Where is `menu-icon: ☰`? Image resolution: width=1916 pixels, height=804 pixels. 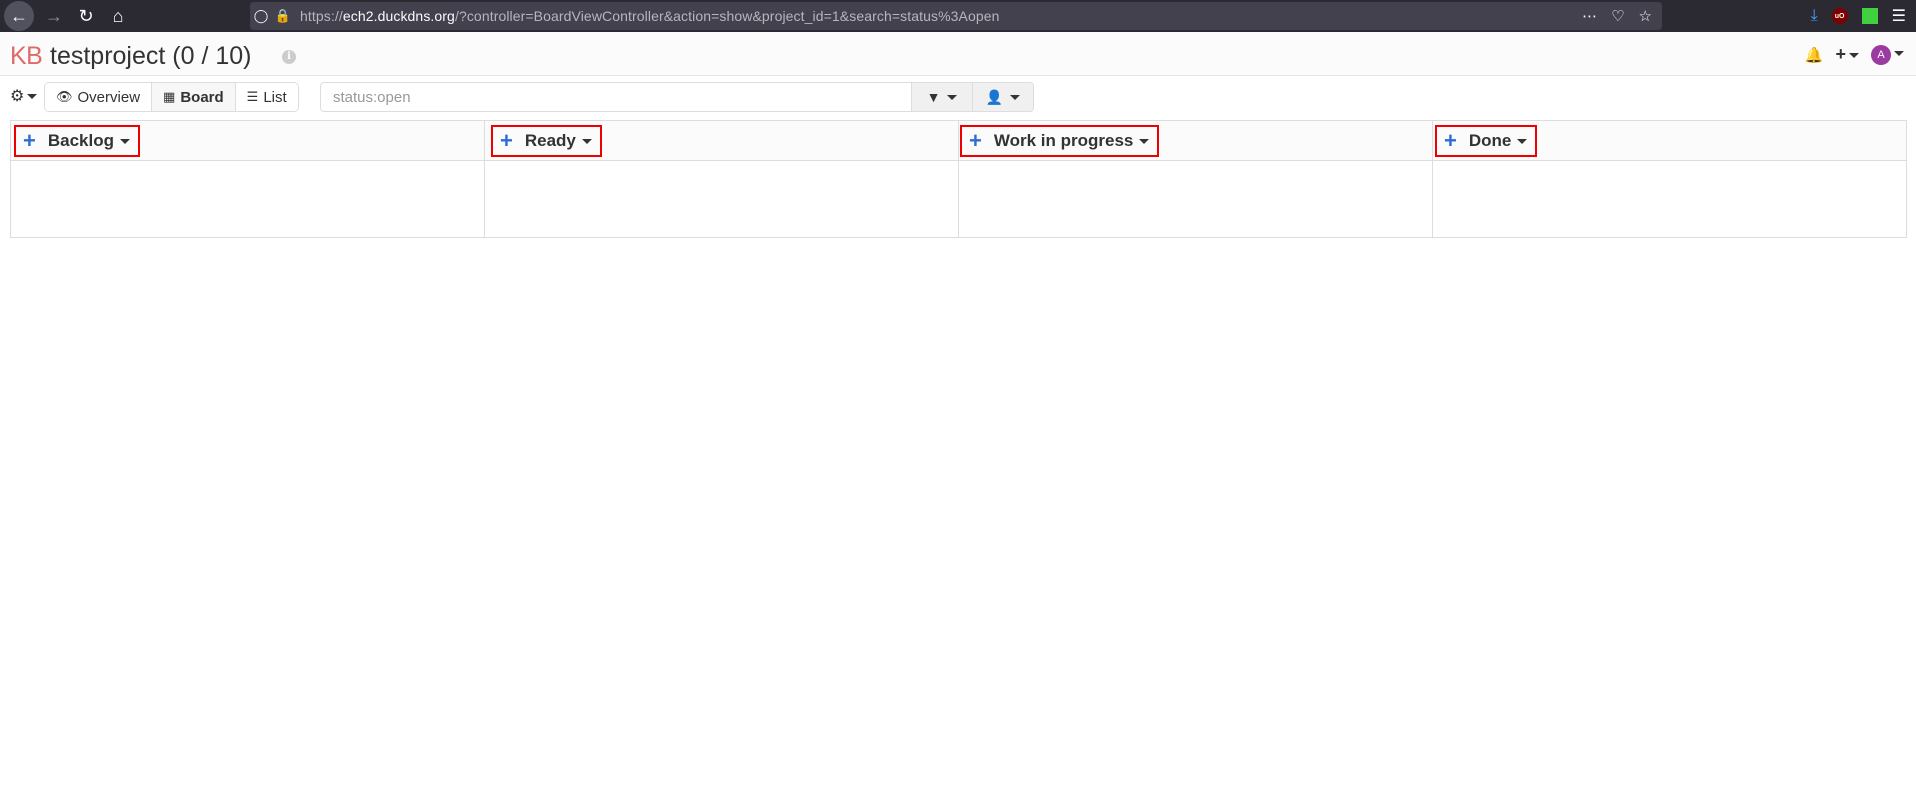
menu-icon: ☰ is located at coordinates (1899, 16).